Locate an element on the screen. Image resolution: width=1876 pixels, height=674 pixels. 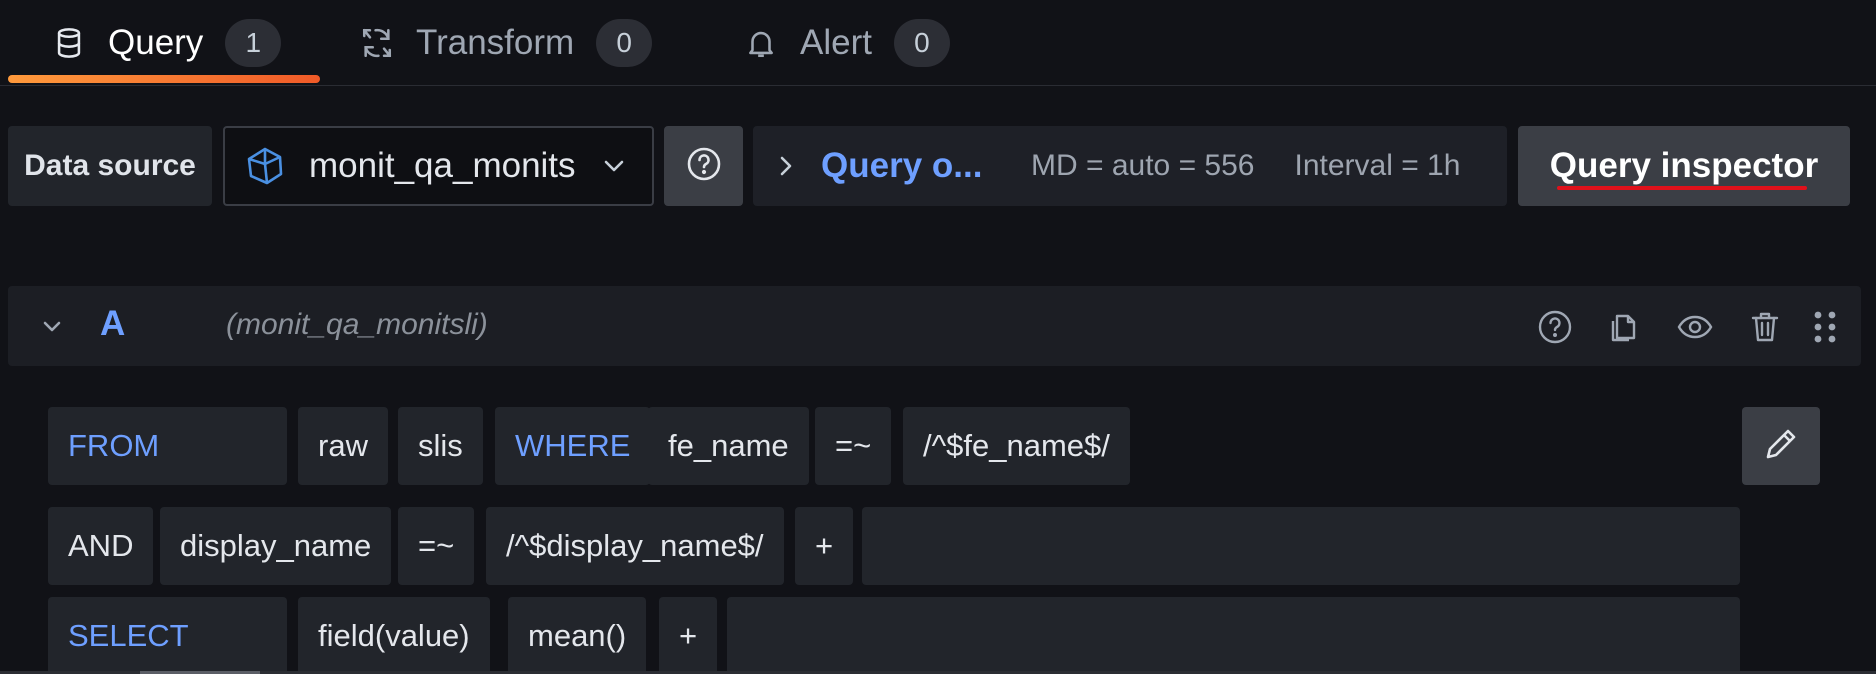
query-inspector-button: Query inspector is located at coordinates (1684, 166).